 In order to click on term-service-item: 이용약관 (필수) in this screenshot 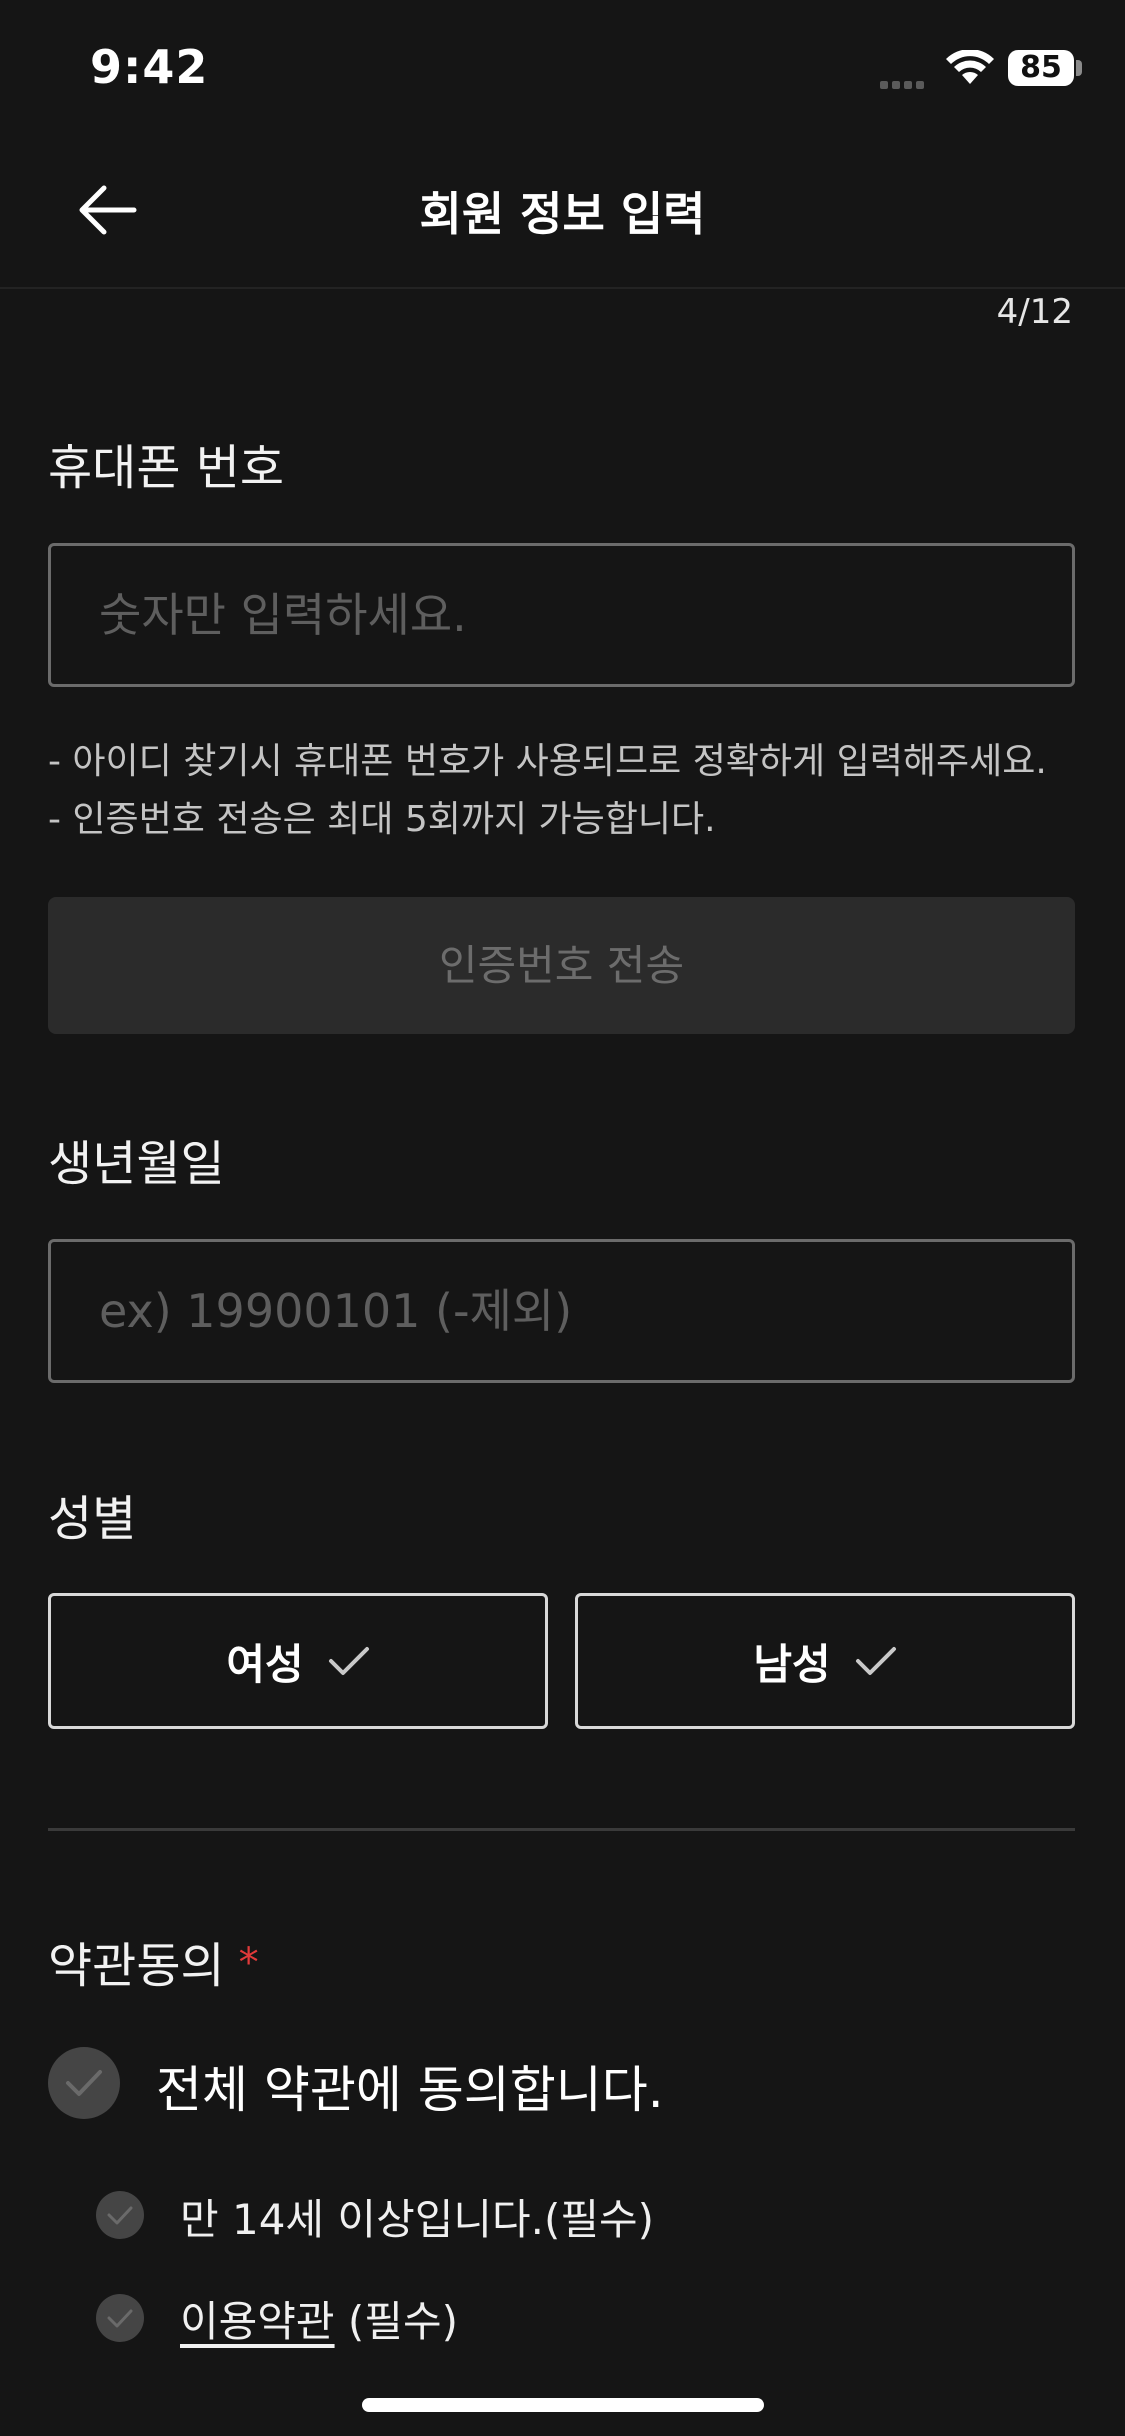, I will do `click(319, 2318)`.